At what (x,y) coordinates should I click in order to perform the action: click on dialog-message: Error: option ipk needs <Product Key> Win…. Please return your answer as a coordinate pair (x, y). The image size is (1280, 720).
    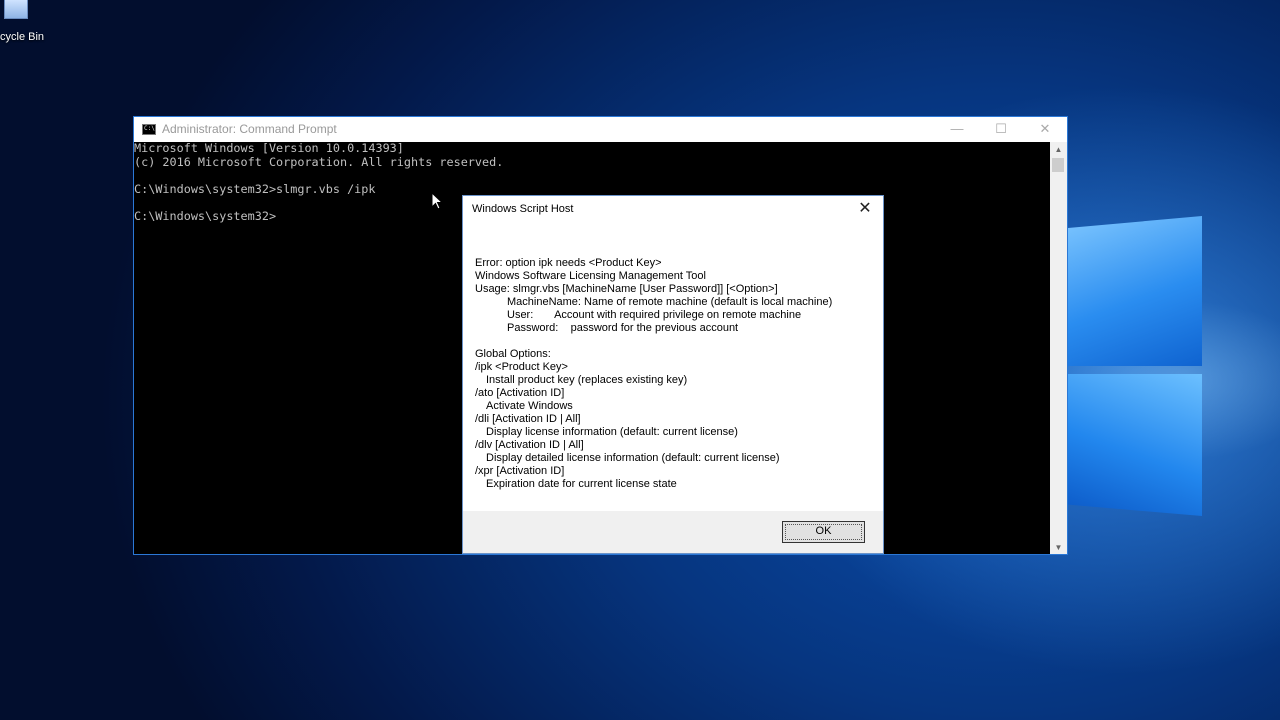
    Looking at the image, I should click on (675, 374).